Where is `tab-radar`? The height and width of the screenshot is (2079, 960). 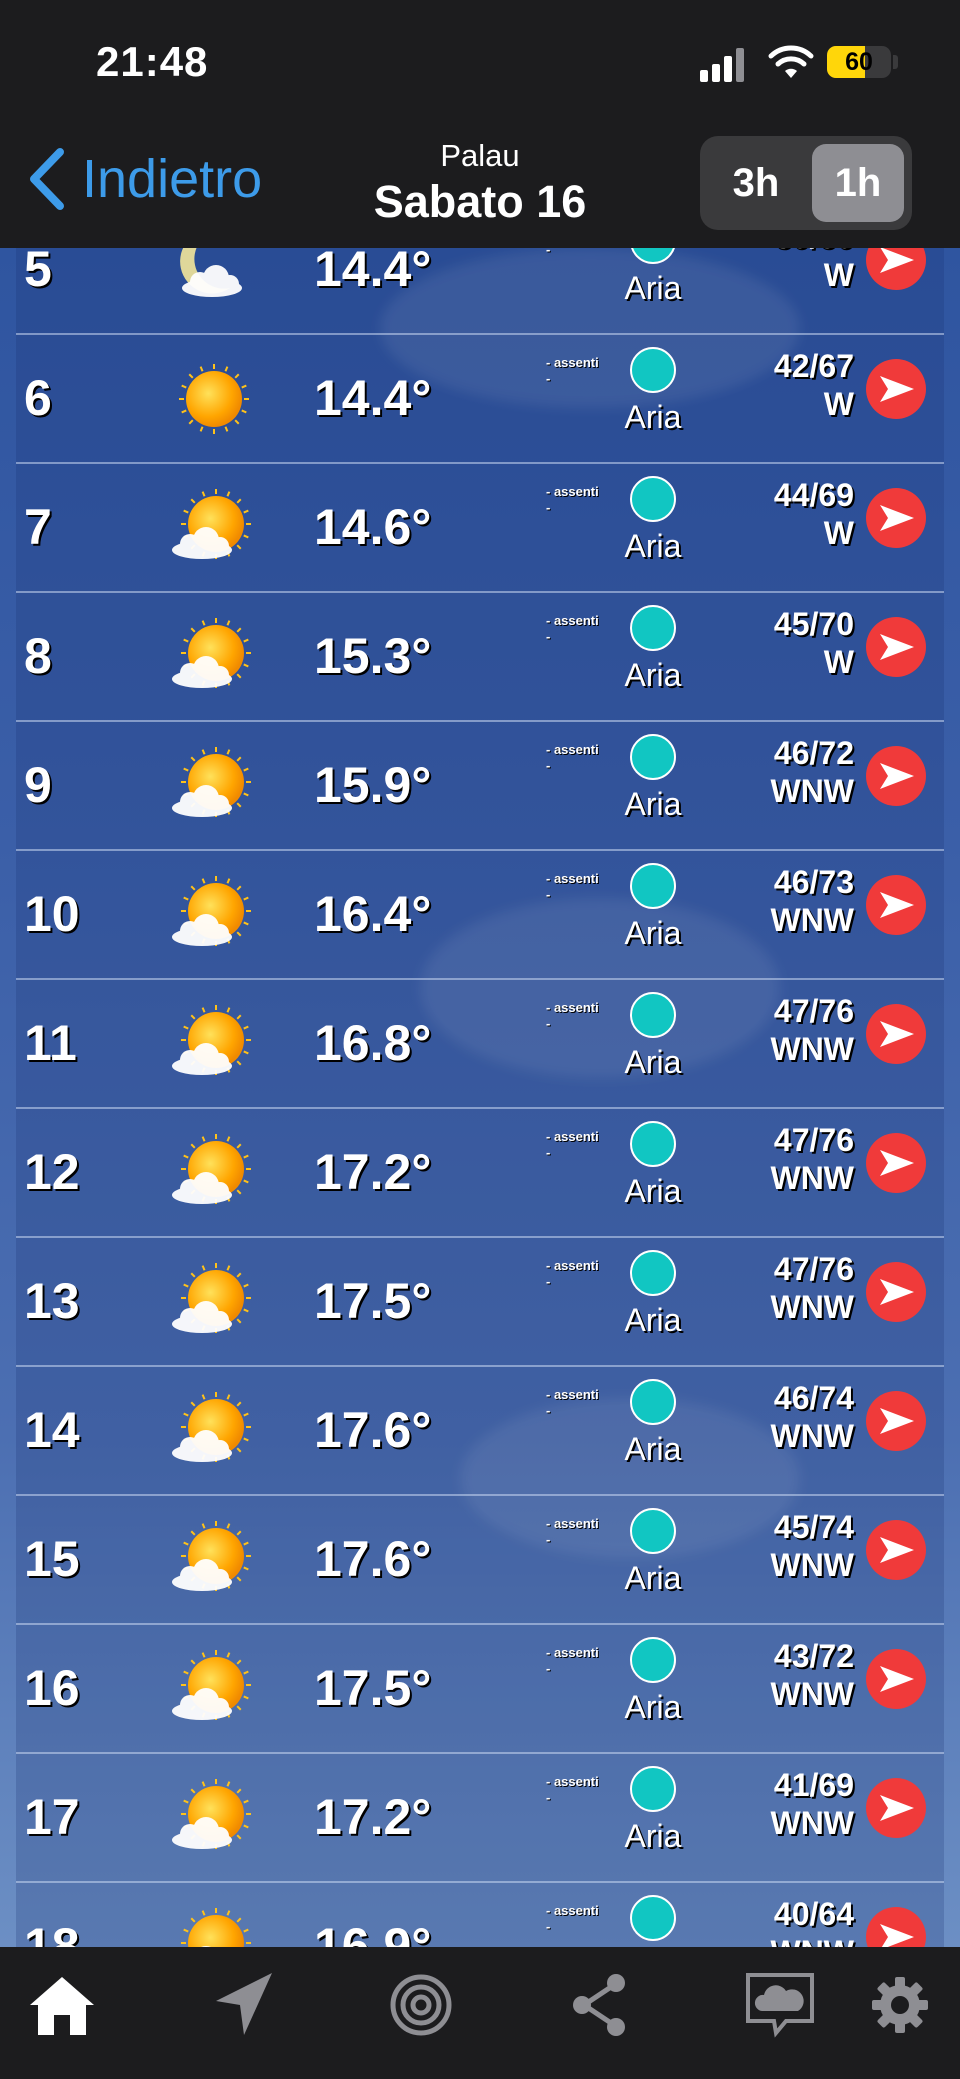 tab-radar is located at coordinates (421, 2005).